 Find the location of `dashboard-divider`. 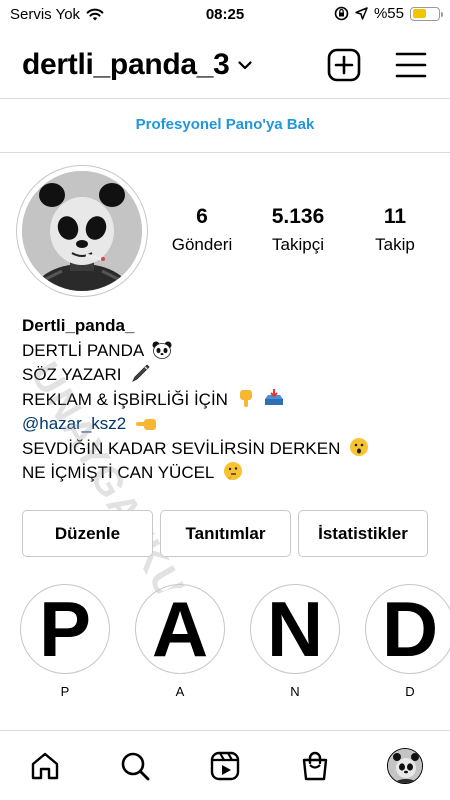

dashboard-divider is located at coordinates (225, 152).